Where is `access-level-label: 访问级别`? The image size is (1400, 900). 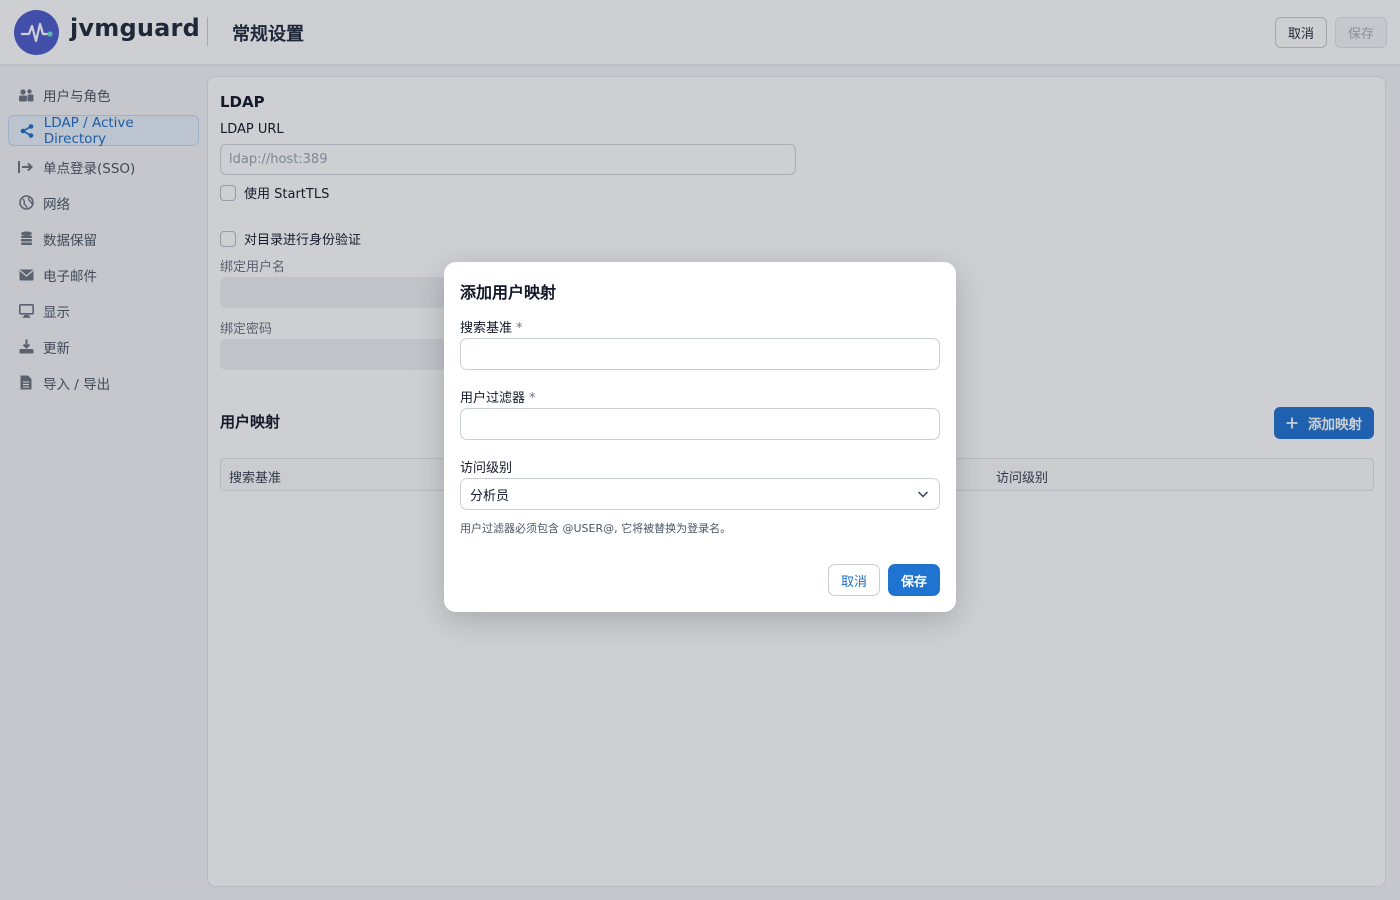 access-level-label: 访问级别 is located at coordinates (486, 468).